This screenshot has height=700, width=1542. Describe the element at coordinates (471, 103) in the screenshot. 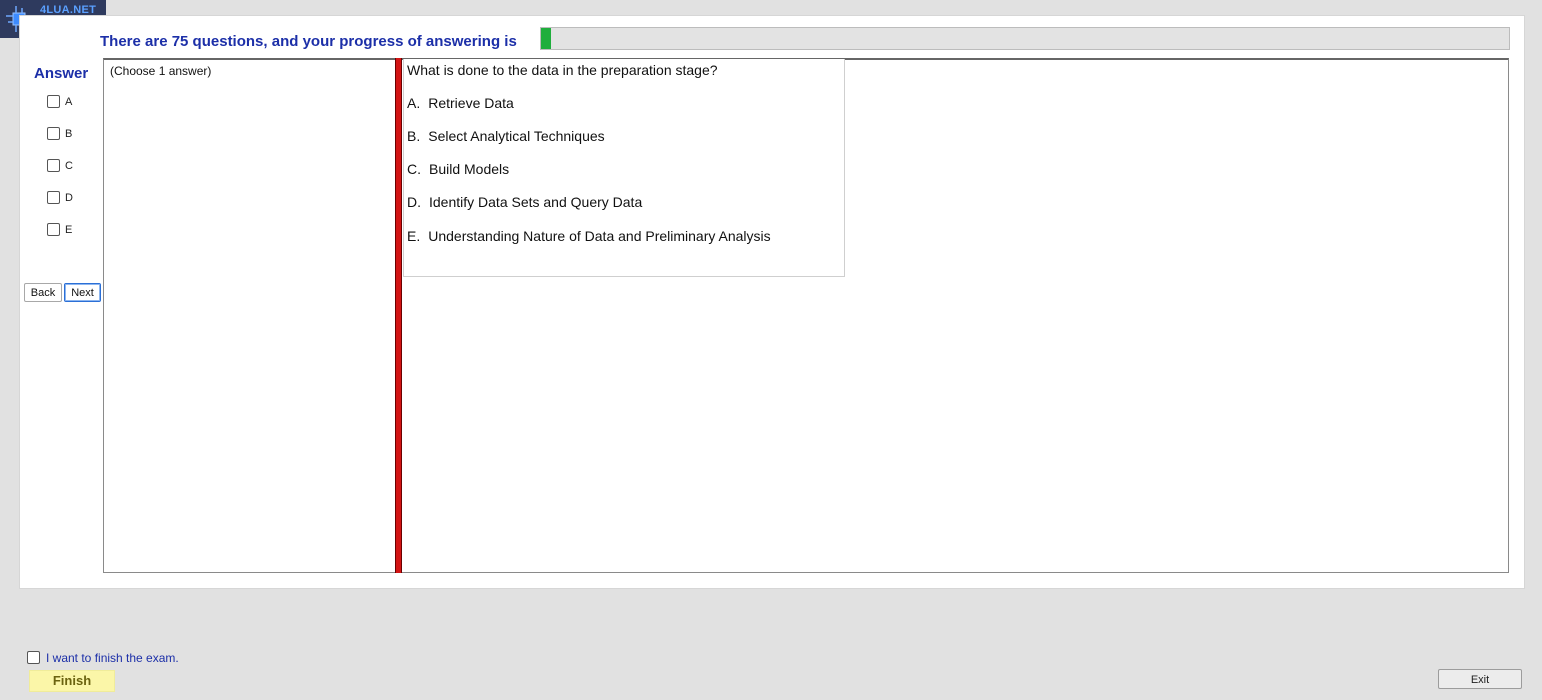

I see `choice-text: Retrieve Data` at that location.